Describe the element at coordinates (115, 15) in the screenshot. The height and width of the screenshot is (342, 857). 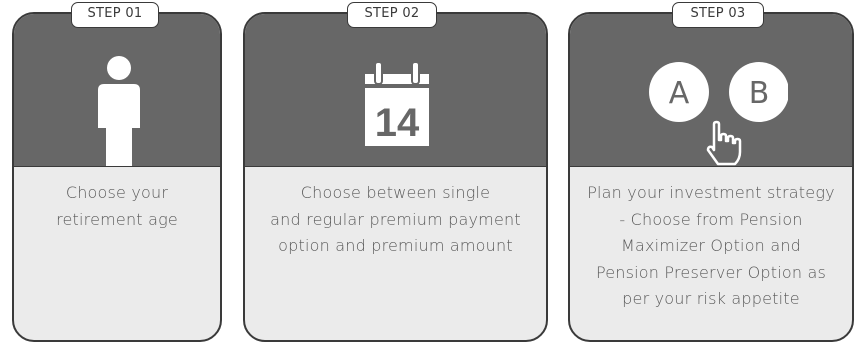
I see `step-1-badge: STEP 01` at that location.